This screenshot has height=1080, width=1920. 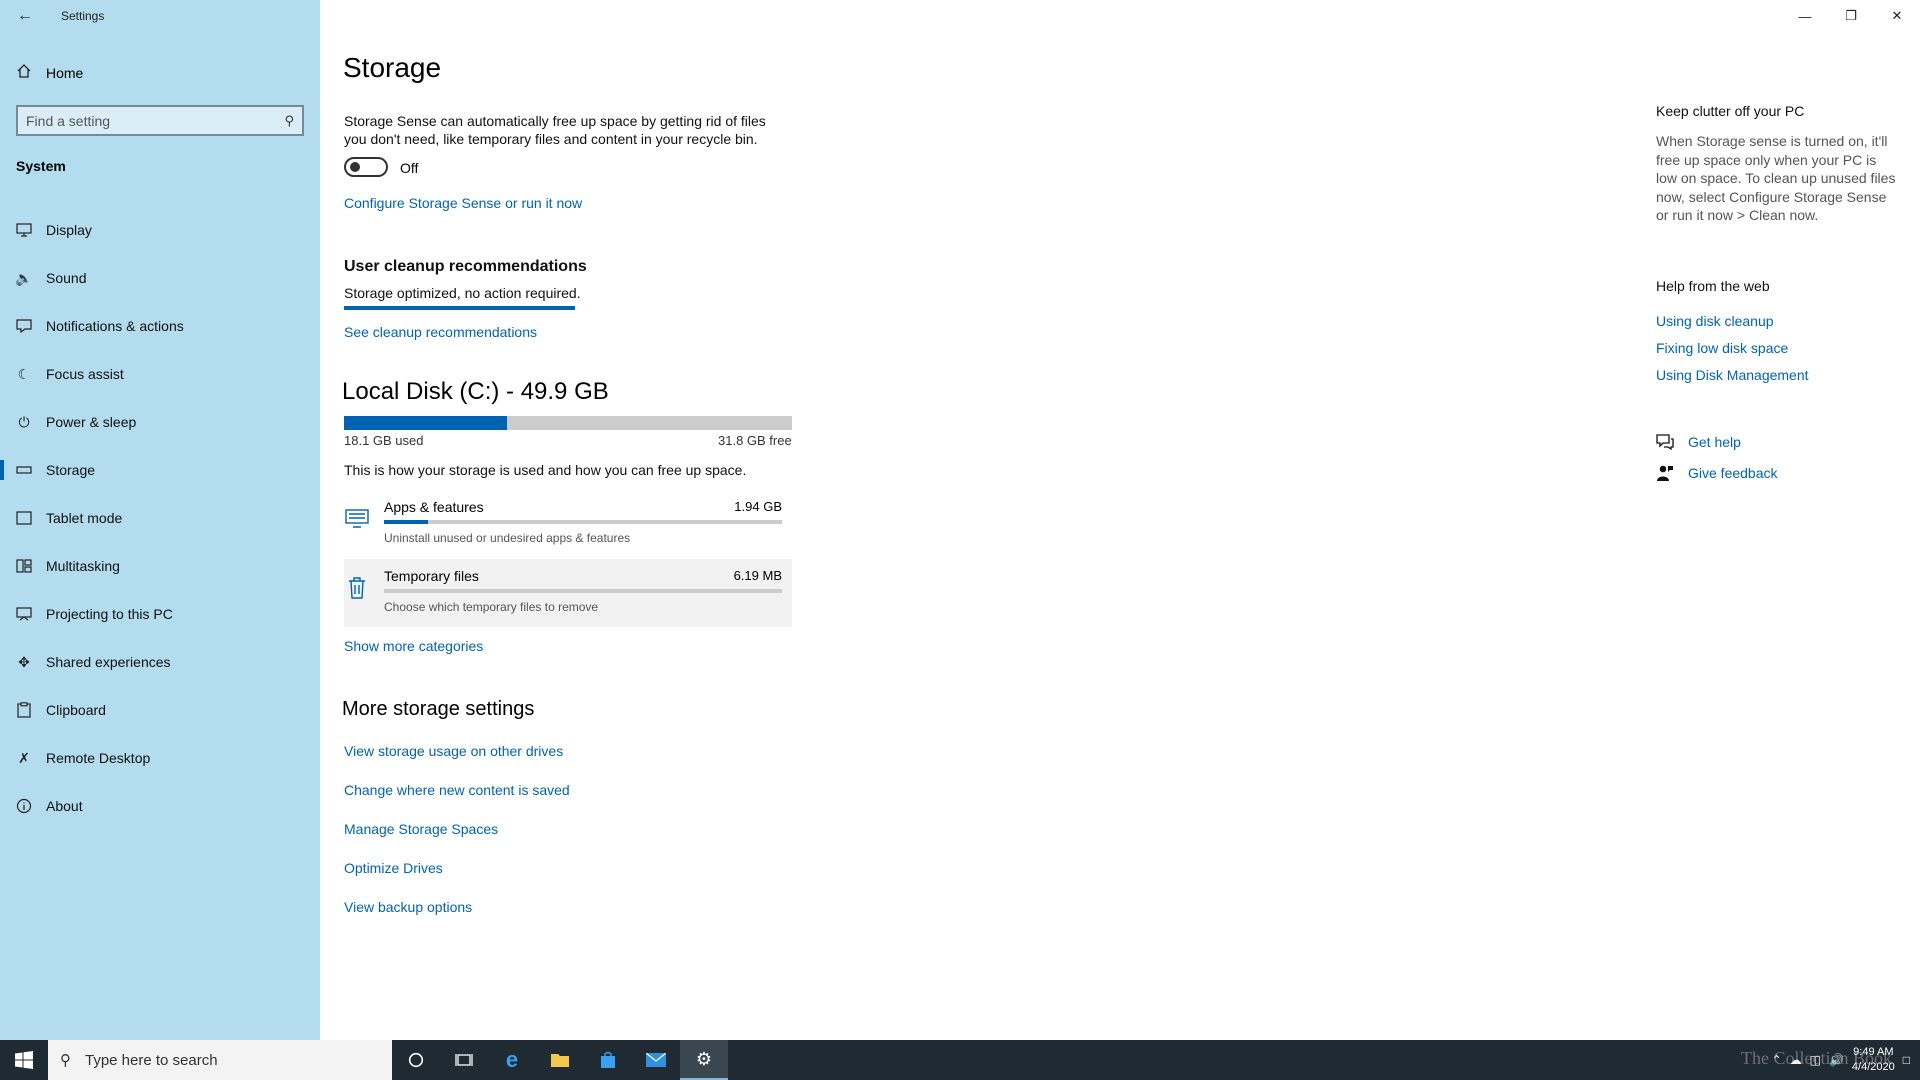 I want to click on category-name: Temporary files, so click(x=431, y=576).